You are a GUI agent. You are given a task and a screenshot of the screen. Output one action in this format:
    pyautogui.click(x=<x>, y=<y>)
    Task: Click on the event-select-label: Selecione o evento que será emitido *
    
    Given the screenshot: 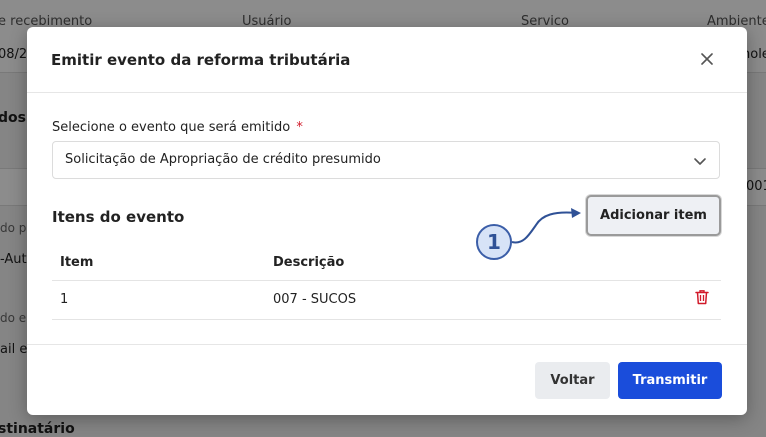 What is the action you would take?
    pyautogui.click(x=177, y=127)
    